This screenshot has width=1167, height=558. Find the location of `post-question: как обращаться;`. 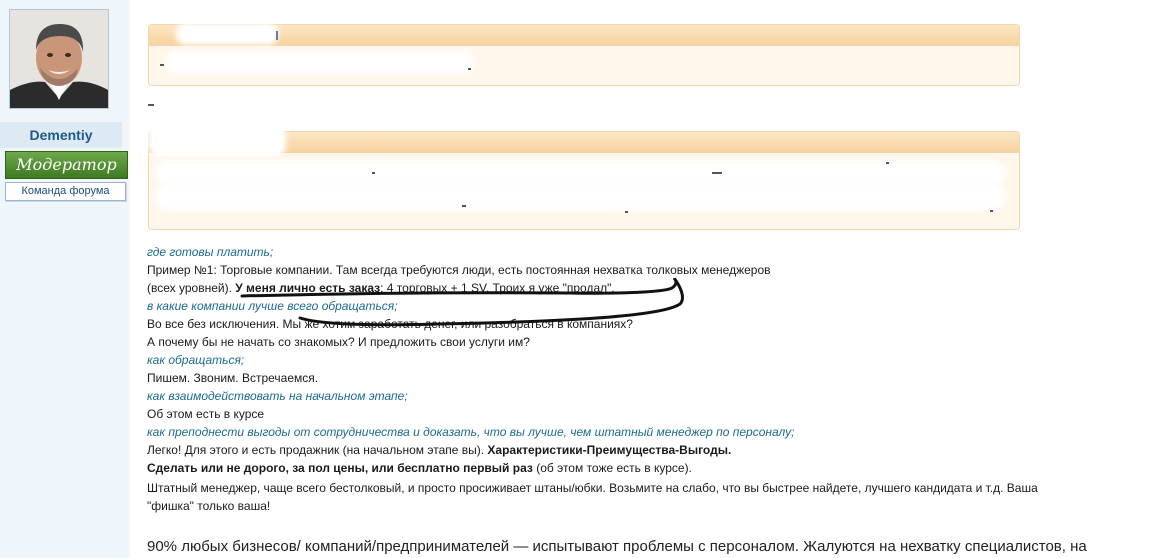

post-question: как обращаться; is located at coordinates (196, 360).